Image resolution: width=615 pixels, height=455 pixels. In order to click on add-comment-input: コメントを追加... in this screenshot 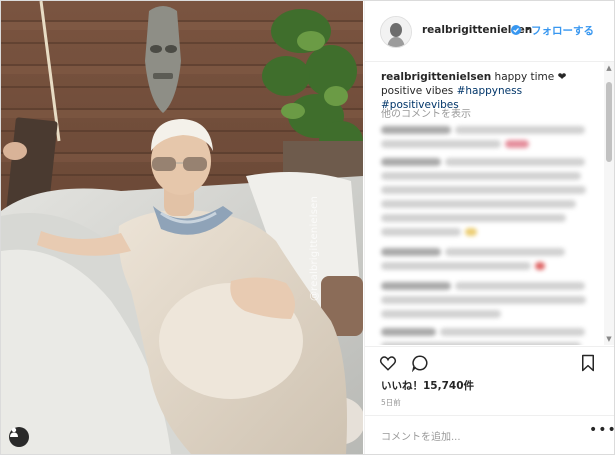, I will do `click(421, 435)`.